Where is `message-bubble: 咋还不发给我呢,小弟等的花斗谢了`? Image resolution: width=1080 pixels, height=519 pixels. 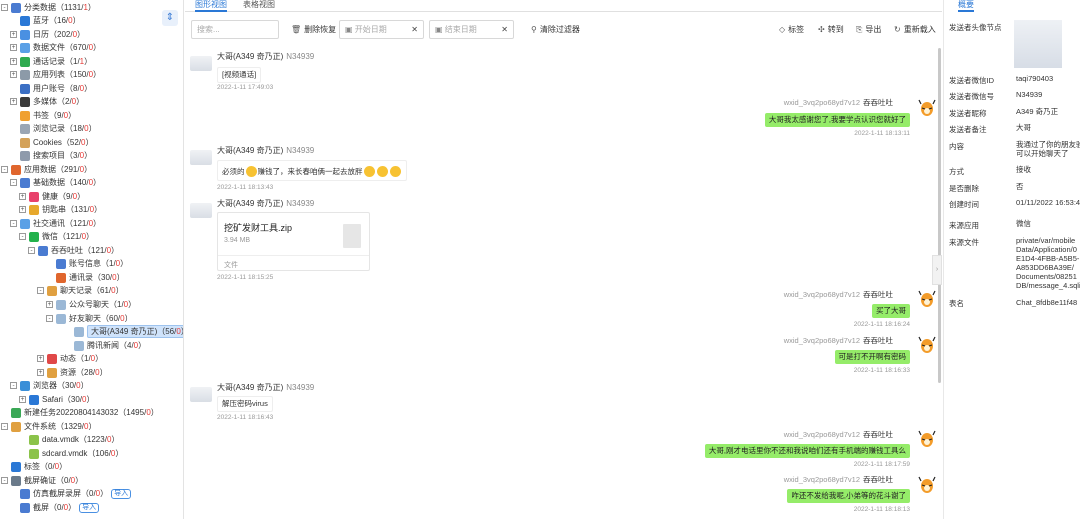 message-bubble: 咋还不发给我呢,小弟等的花斗谢了 is located at coordinates (848, 496).